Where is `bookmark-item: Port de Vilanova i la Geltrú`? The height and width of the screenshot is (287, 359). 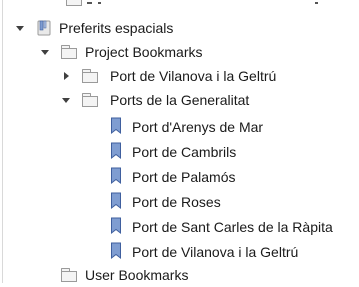
bookmark-item: Port de Vilanova i la Geltrú is located at coordinates (179, 252).